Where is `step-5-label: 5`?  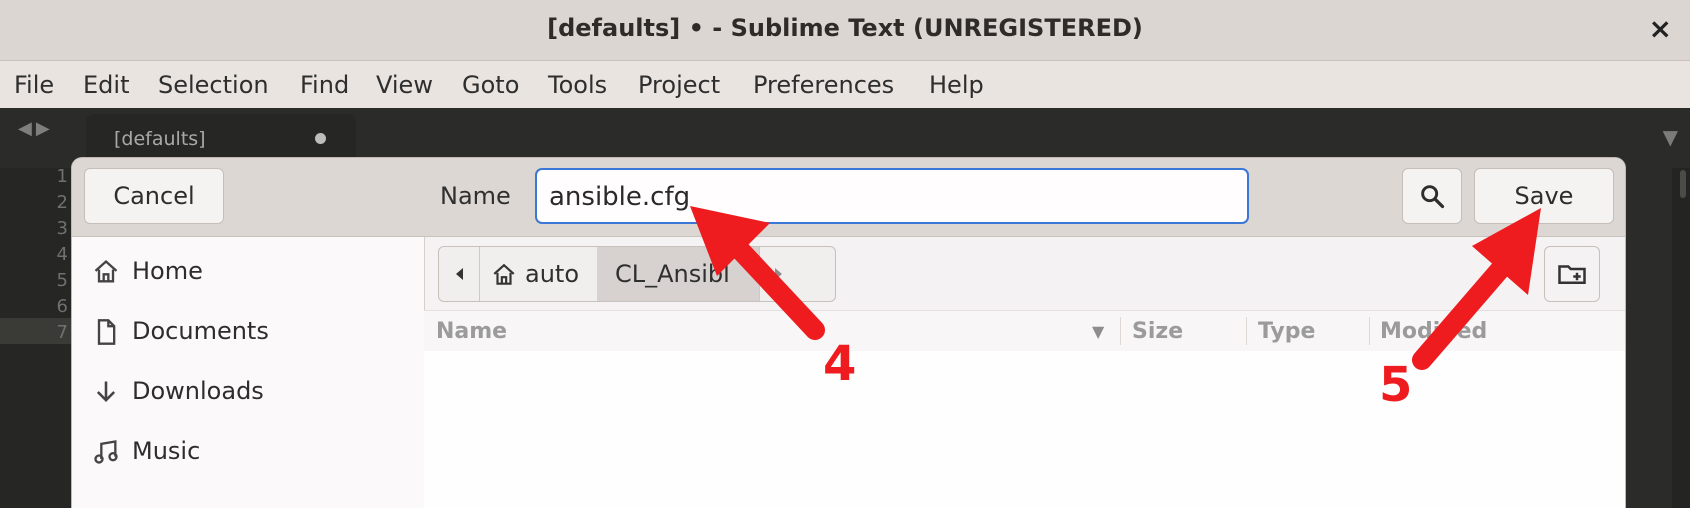
step-5-label: 5 is located at coordinates (1396, 385).